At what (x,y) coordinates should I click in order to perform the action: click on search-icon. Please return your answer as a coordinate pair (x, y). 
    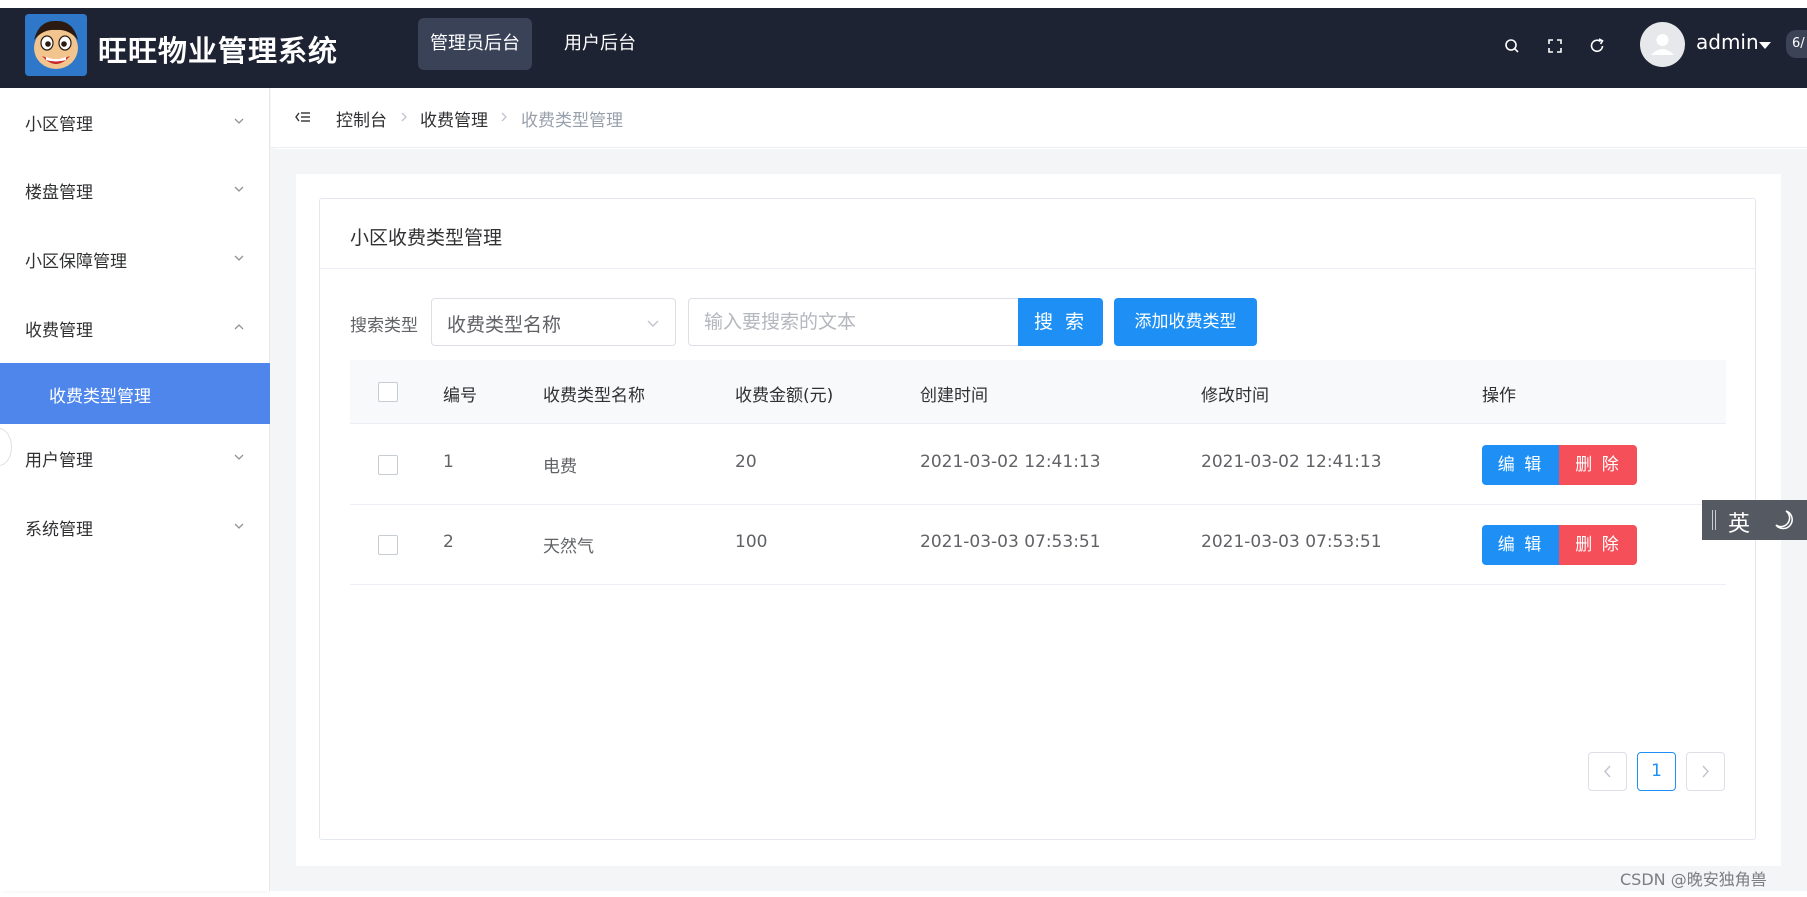
    Looking at the image, I should click on (1512, 46).